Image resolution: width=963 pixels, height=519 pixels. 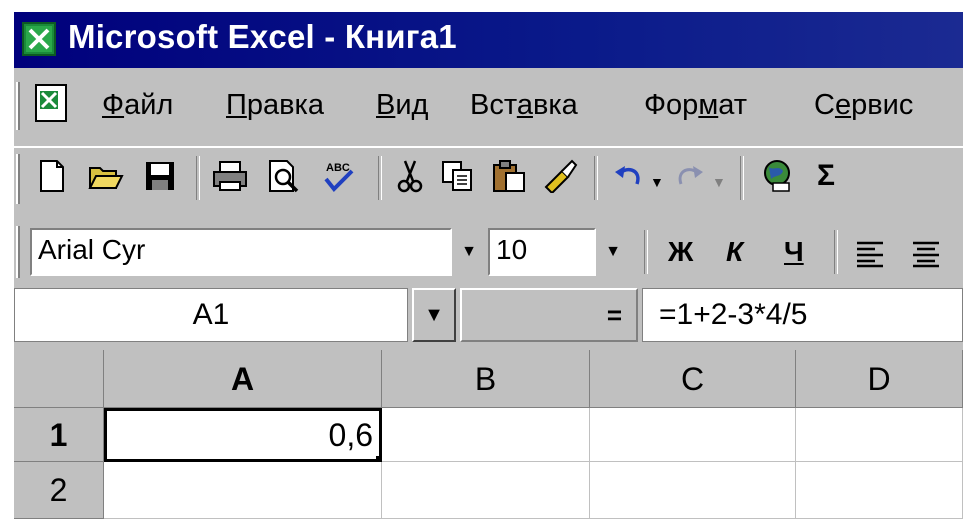 I want to click on menu-insert: Вставка, so click(x=524, y=105).